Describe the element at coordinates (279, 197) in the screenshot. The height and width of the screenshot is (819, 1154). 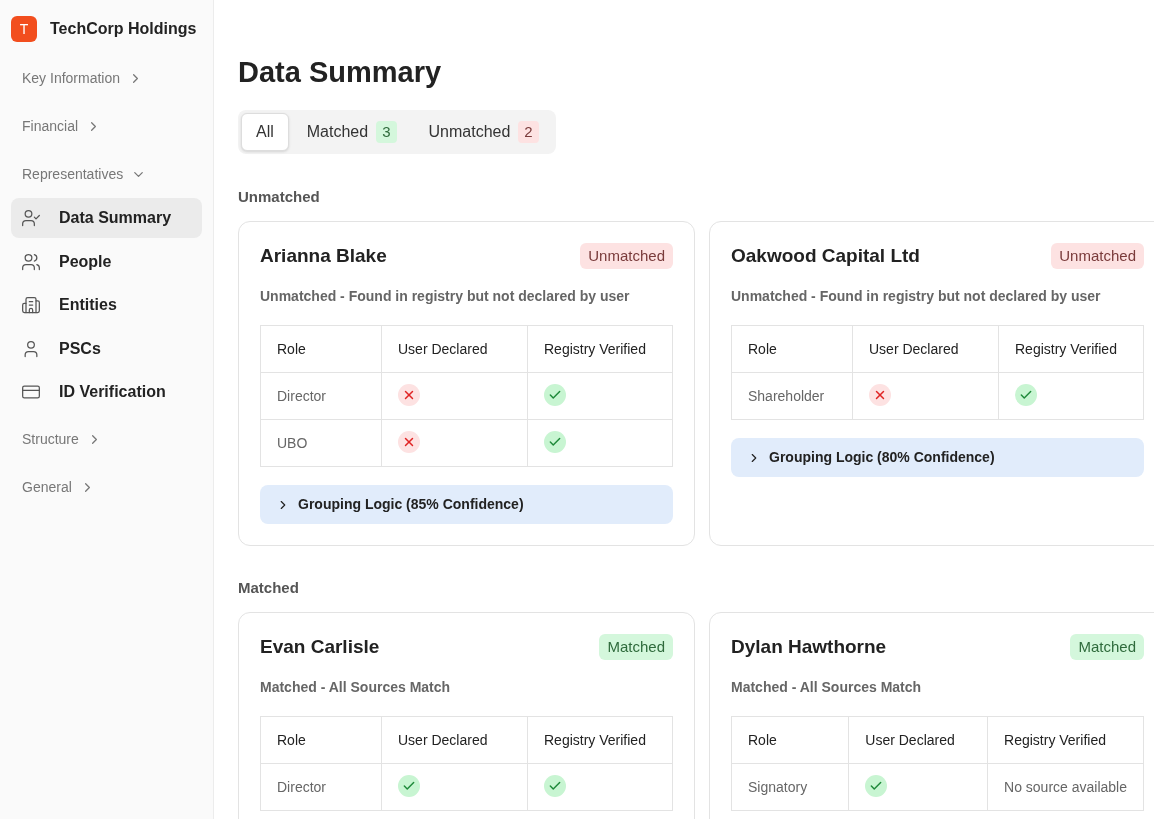
I see `section-heading: Unmatched` at that location.